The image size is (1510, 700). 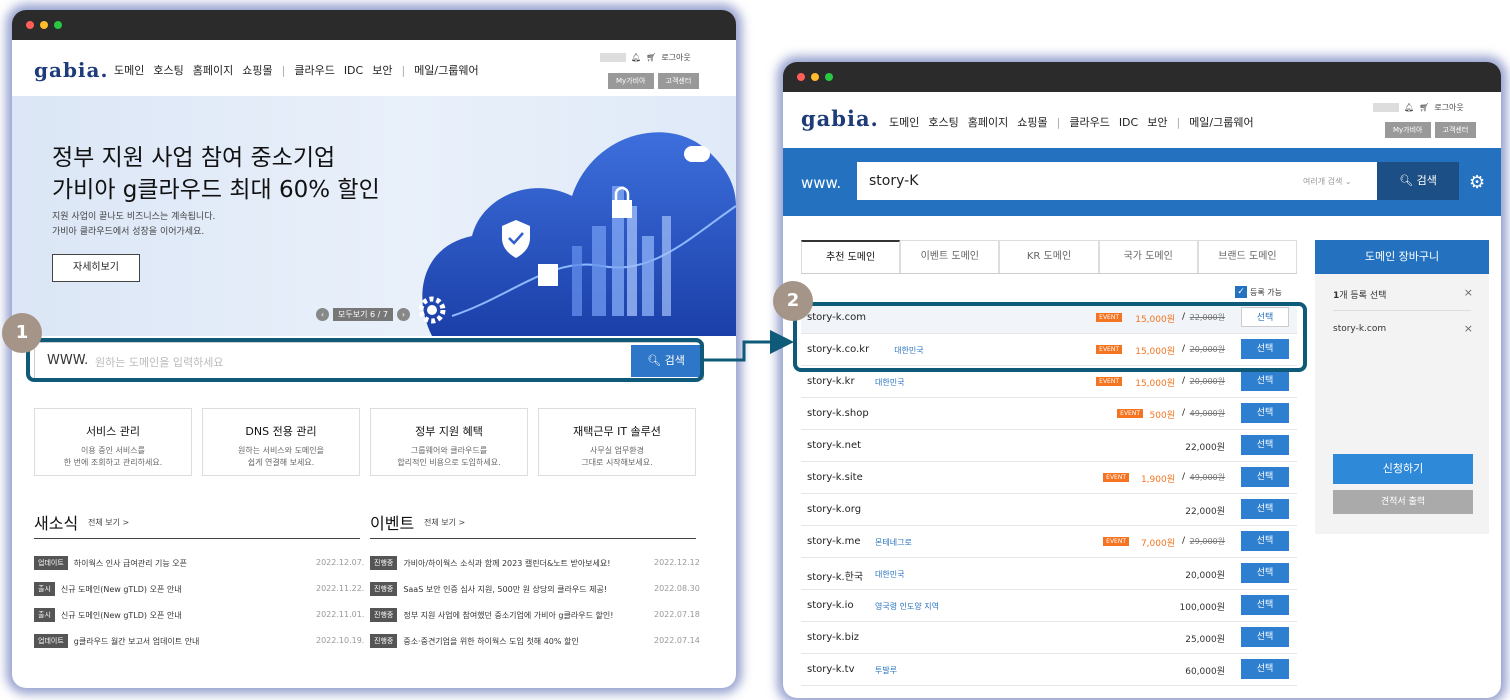 I want to click on search-button: 🔍︎ 검색, so click(x=1418, y=181).